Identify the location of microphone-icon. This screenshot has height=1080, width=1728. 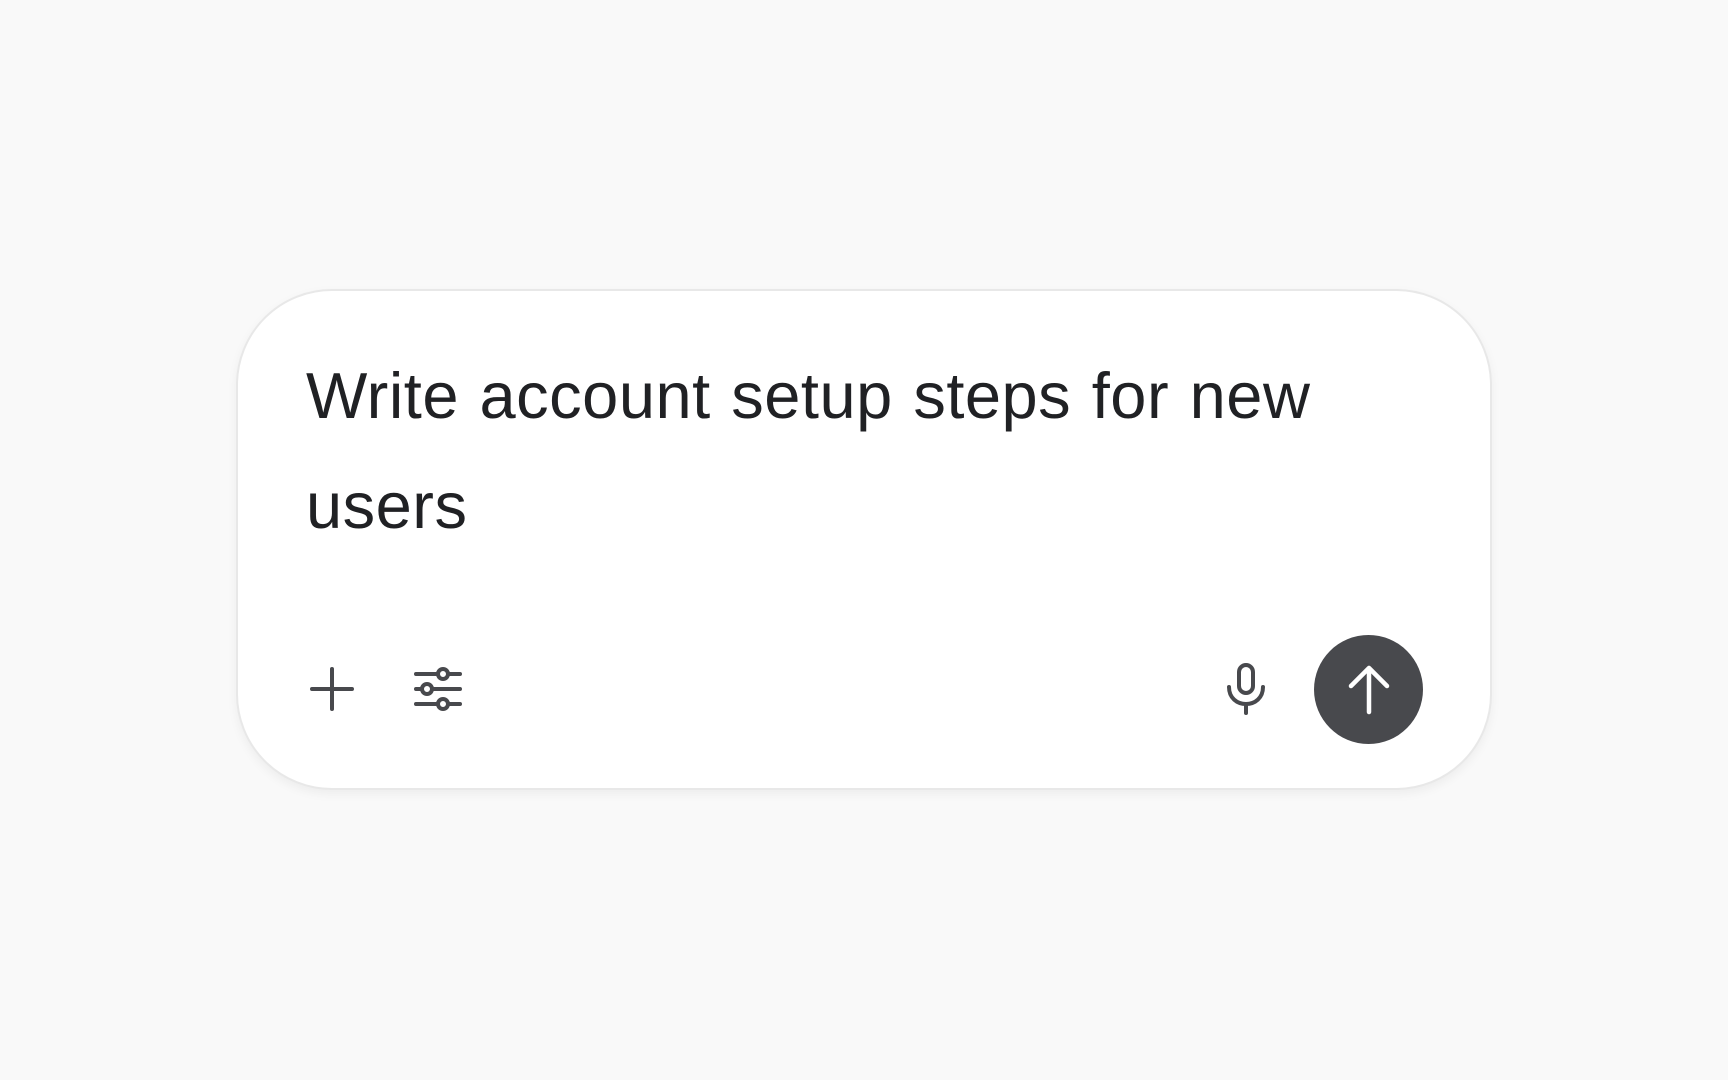
(1246, 689).